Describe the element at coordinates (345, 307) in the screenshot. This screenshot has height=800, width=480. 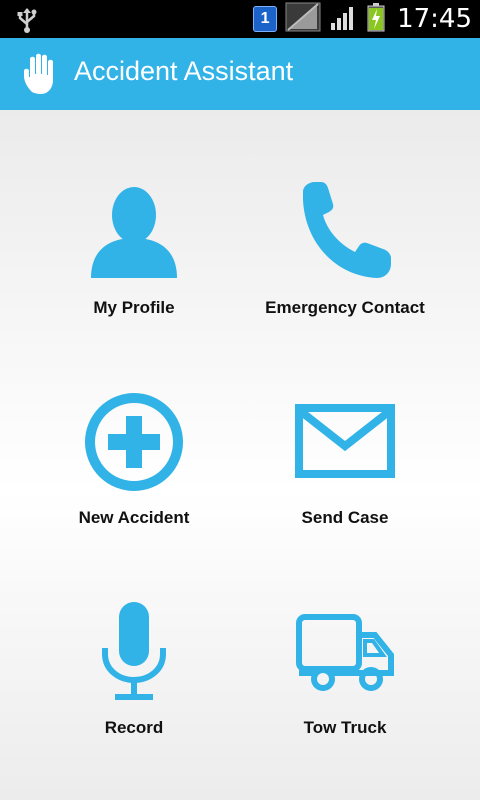
I see `menu-label: Emergency Contact` at that location.